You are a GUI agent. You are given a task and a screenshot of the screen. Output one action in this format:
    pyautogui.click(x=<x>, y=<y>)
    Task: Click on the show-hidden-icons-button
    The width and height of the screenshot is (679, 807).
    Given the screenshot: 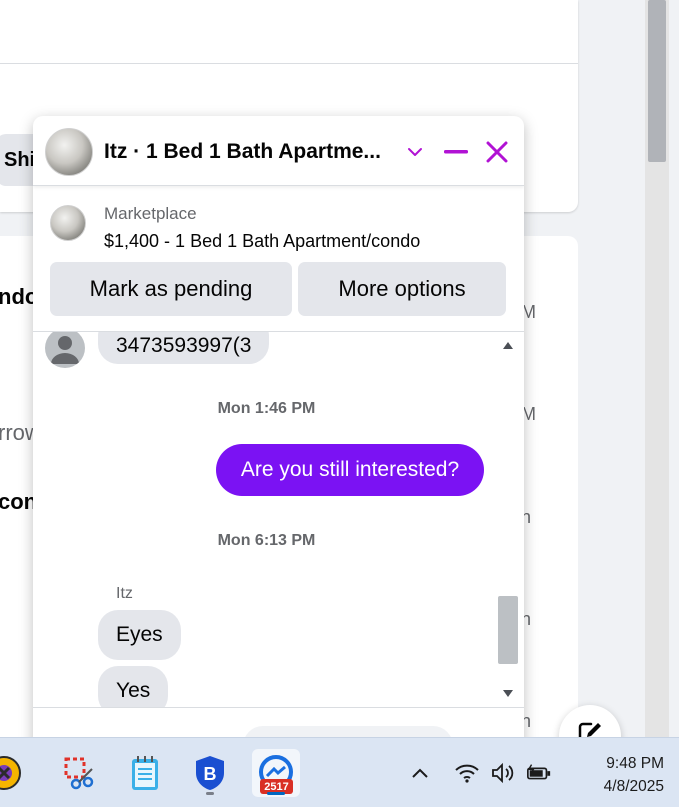 What is the action you would take?
    pyautogui.click(x=420, y=773)
    